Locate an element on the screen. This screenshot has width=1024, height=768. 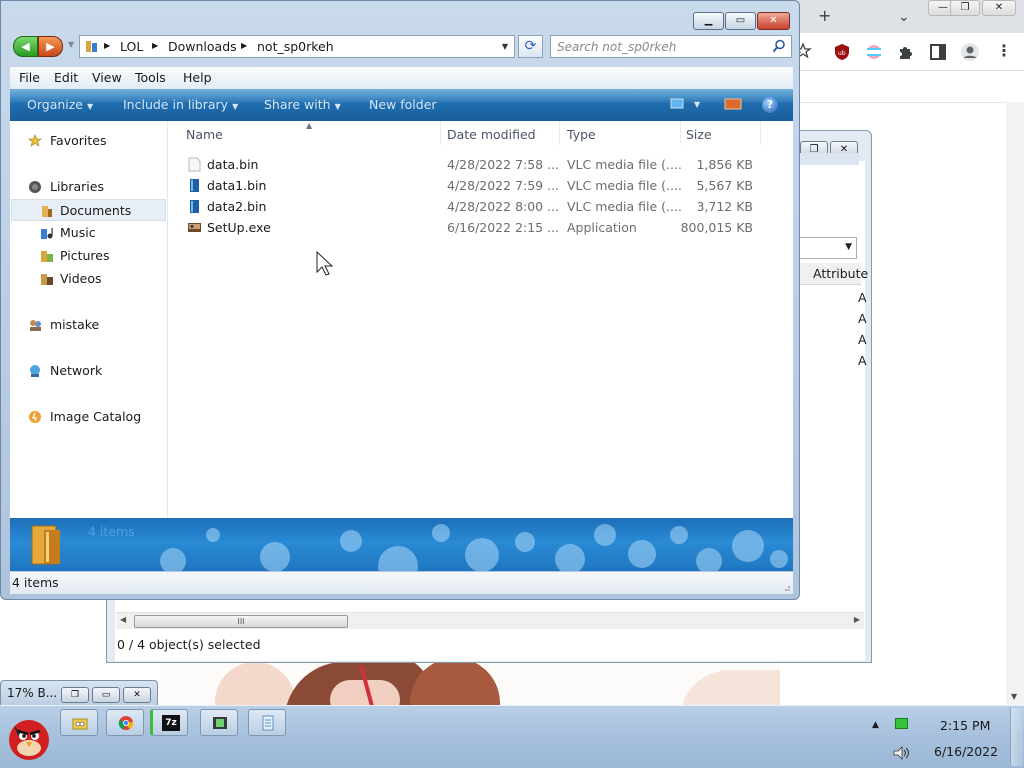
minimized-progress-window: 17% B... ❐ ▭ ✕ is located at coordinates (79, 693).